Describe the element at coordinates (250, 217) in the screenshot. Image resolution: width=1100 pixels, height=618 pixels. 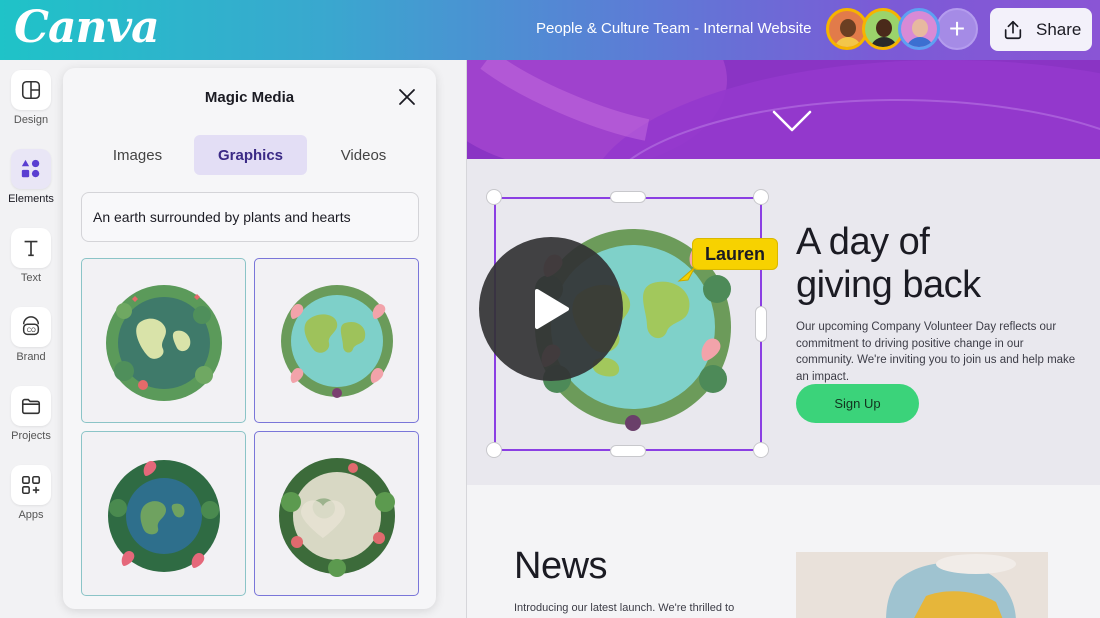
I see `prompt-input: An earth surrounded by plants and hearts` at that location.